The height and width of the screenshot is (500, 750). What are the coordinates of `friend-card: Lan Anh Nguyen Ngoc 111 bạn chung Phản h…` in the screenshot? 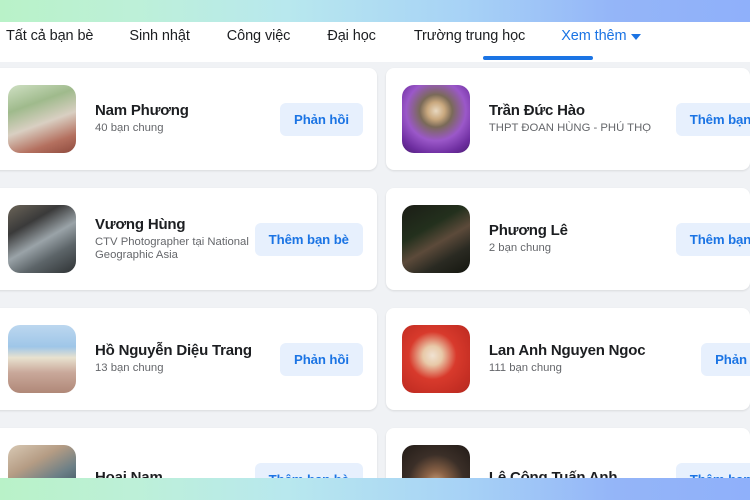 It's located at (567, 359).